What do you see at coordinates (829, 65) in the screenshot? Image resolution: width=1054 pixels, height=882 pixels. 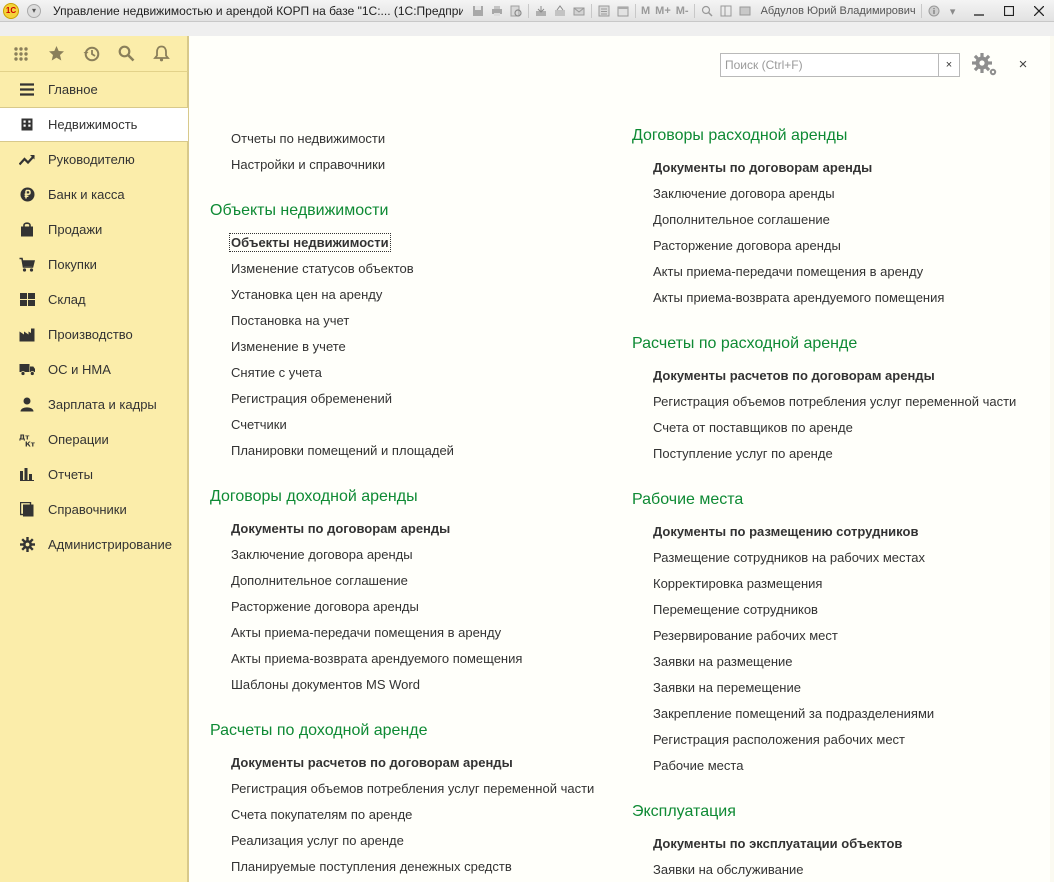 I see `search-input` at bounding box center [829, 65].